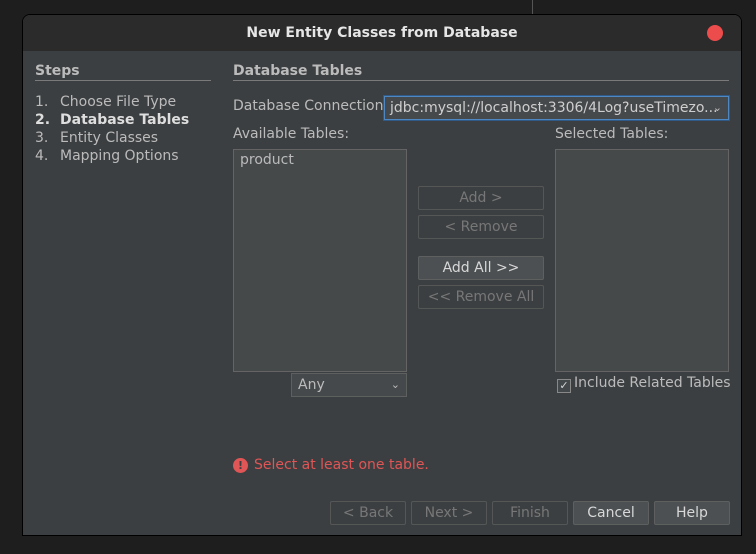 This screenshot has height=554, width=756. Describe the element at coordinates (481, 72) in the screenshot. I see `section-heading: Database Tables` at that location.